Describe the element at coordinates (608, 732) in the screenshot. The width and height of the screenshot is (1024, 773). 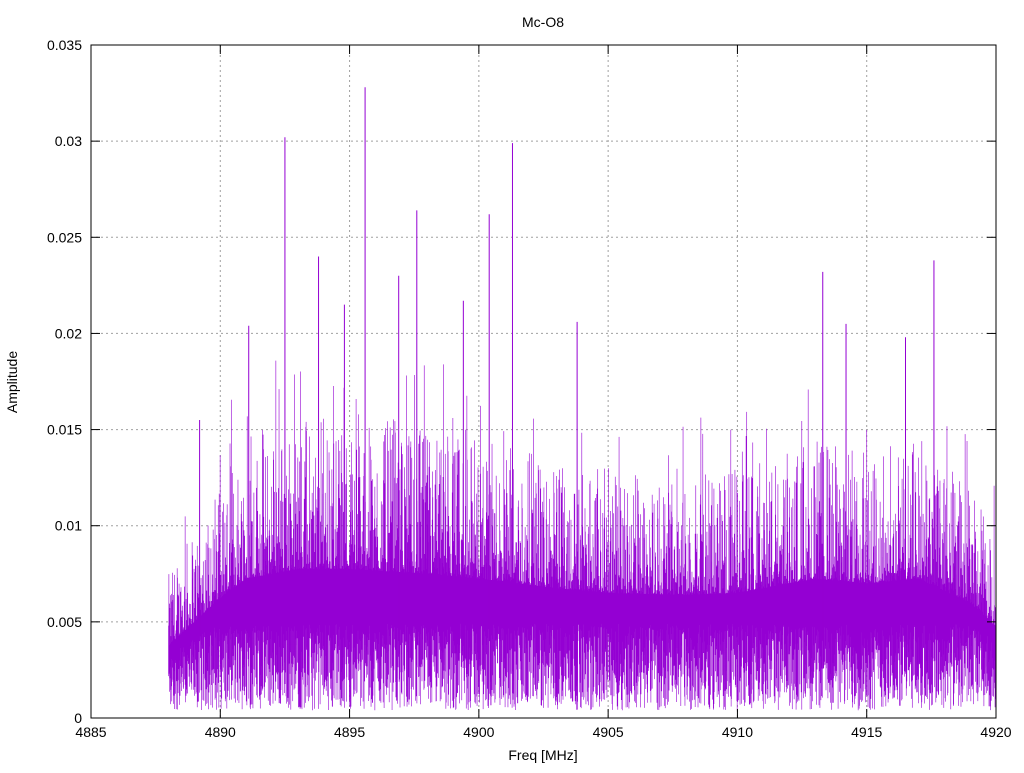
I see `x-tick-label: 4905` at that location.